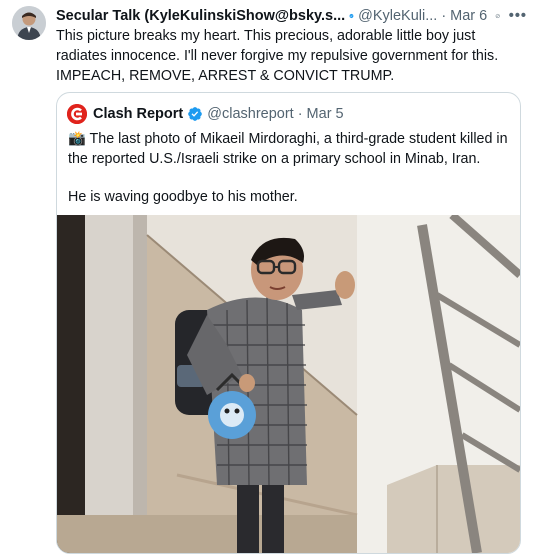 The image size is (537, 554). I want to click on quote-author-handle: @clashreport, so click(250, 114).